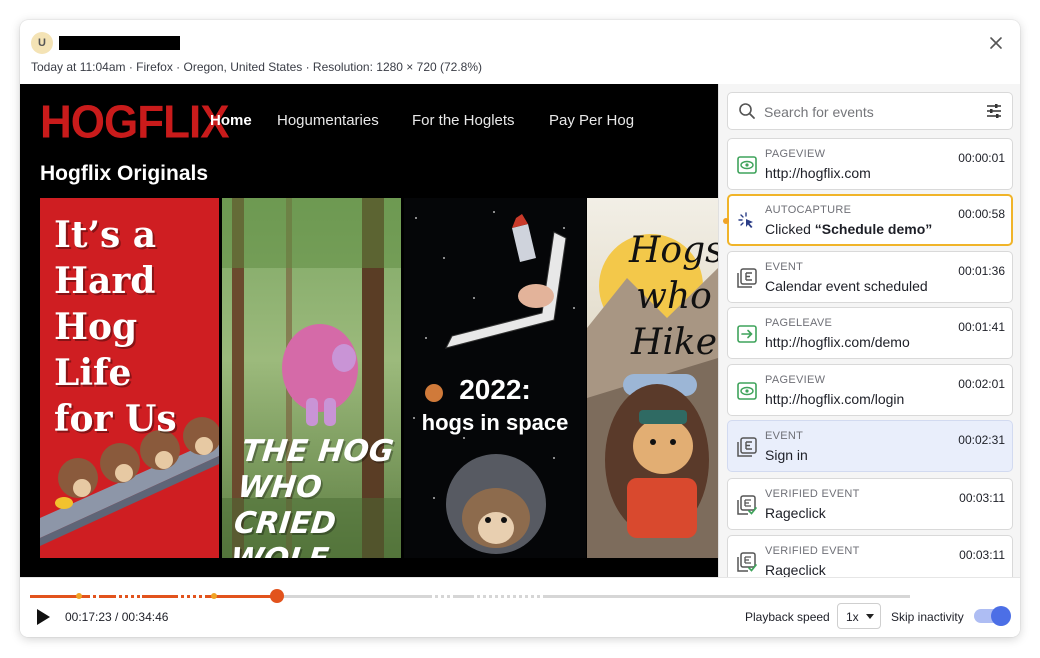 This screenshot has height=658, width=1040. What do you see at coordinates (981, 384) in the screenshot?
I see `event-time: 00:02:01` at bounding box center [981, 384].